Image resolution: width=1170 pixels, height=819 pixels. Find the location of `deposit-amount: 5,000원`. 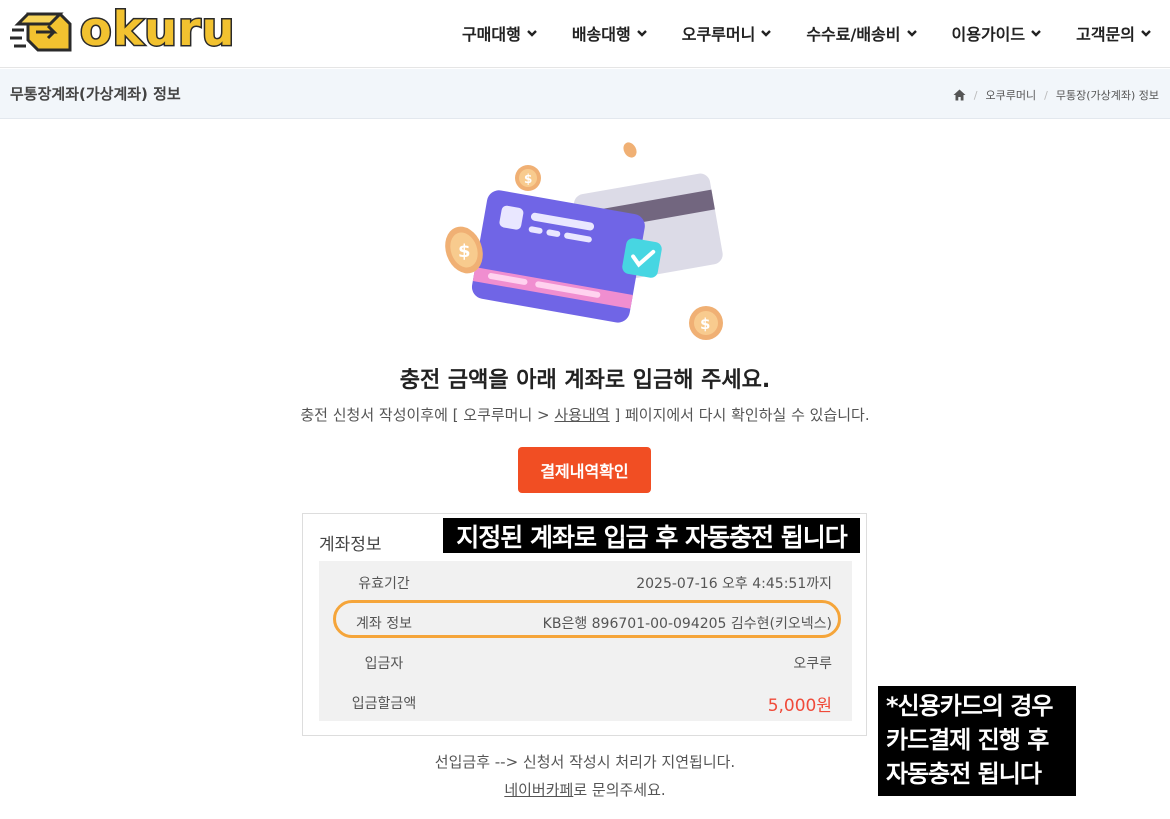

deposit-amount: 5,000원 is located at coordinates (799, 706).